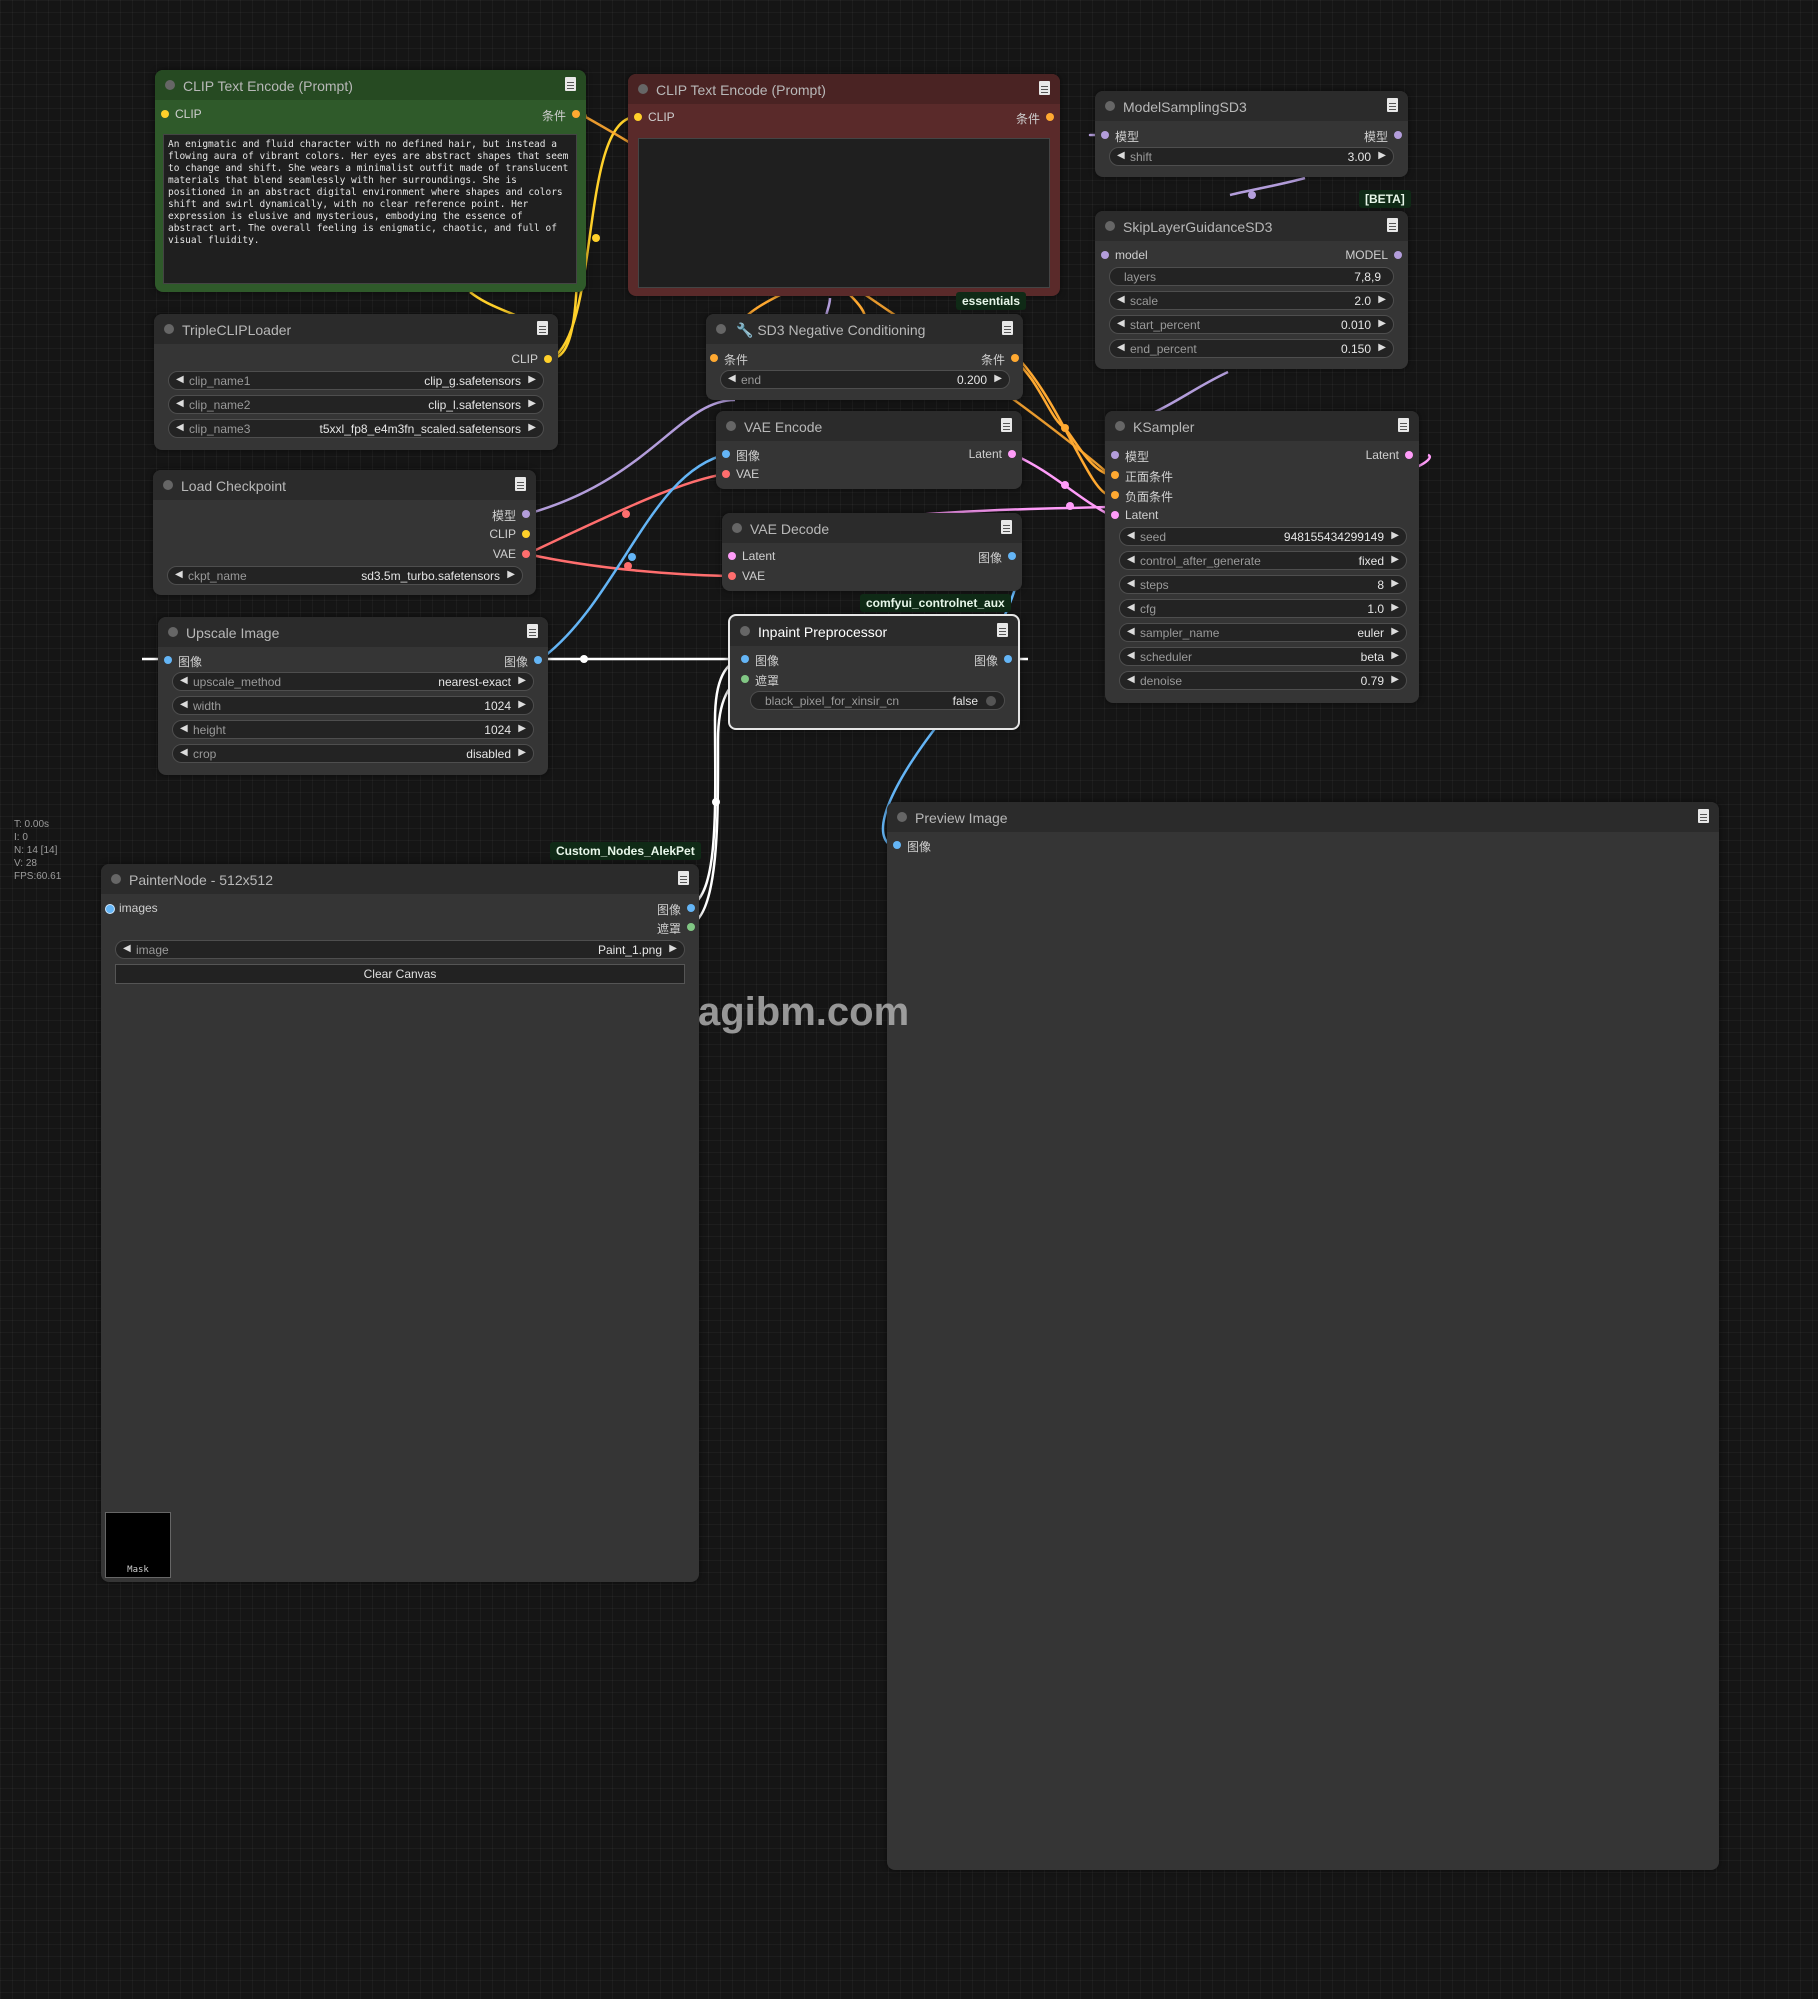  What do you see at coordinates (353, 753) in the screenshot?
I see `widget-crop: ◀ crop disabled ▶` at bounding box center [353, 753].